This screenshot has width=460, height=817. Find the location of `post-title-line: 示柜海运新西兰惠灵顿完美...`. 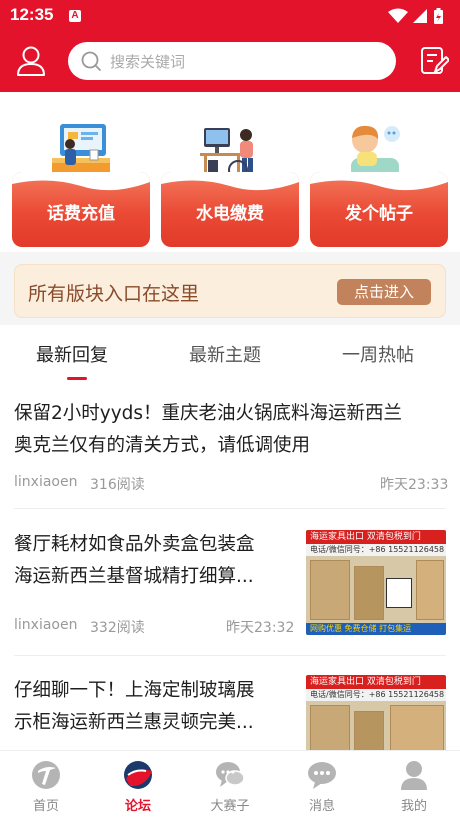

post-title-line: 示柜海运新西兰惠灵顿完美... is located at coordinates (134, 722).